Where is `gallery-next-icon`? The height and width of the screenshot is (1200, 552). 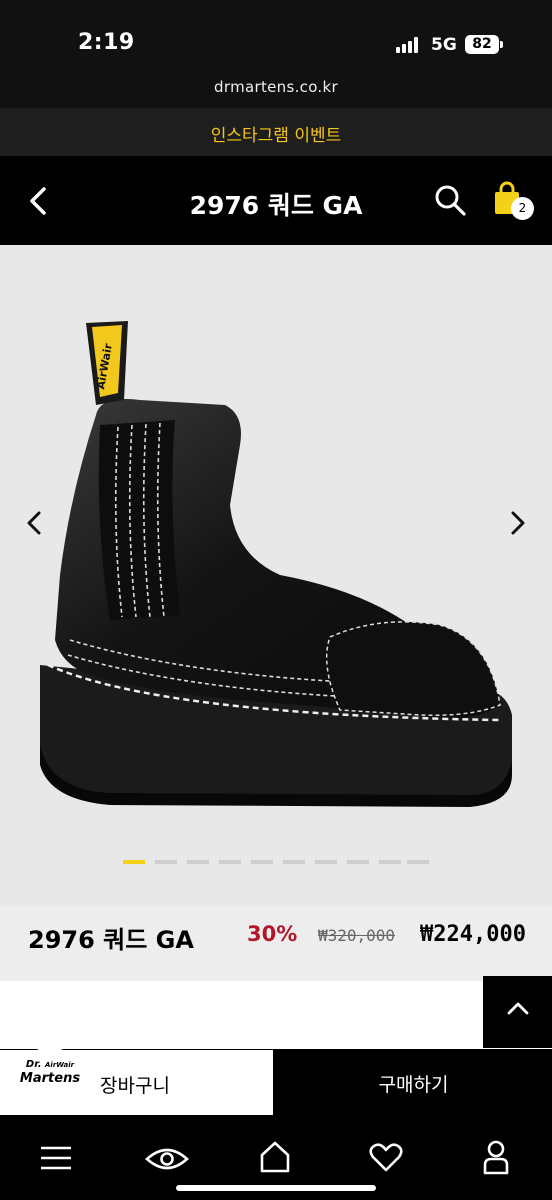
gallery-next-icon is located at coordinates (518, 523).